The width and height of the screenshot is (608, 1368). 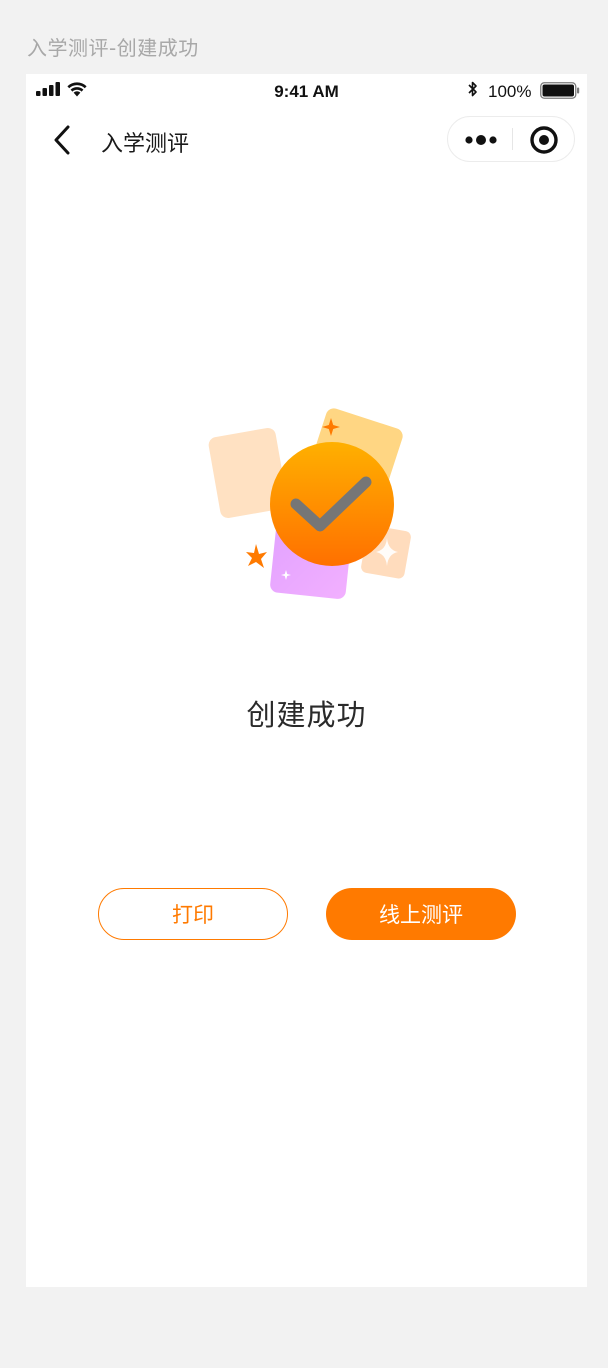 I want to click on battery-level-fill, so click(x=558, y=90).